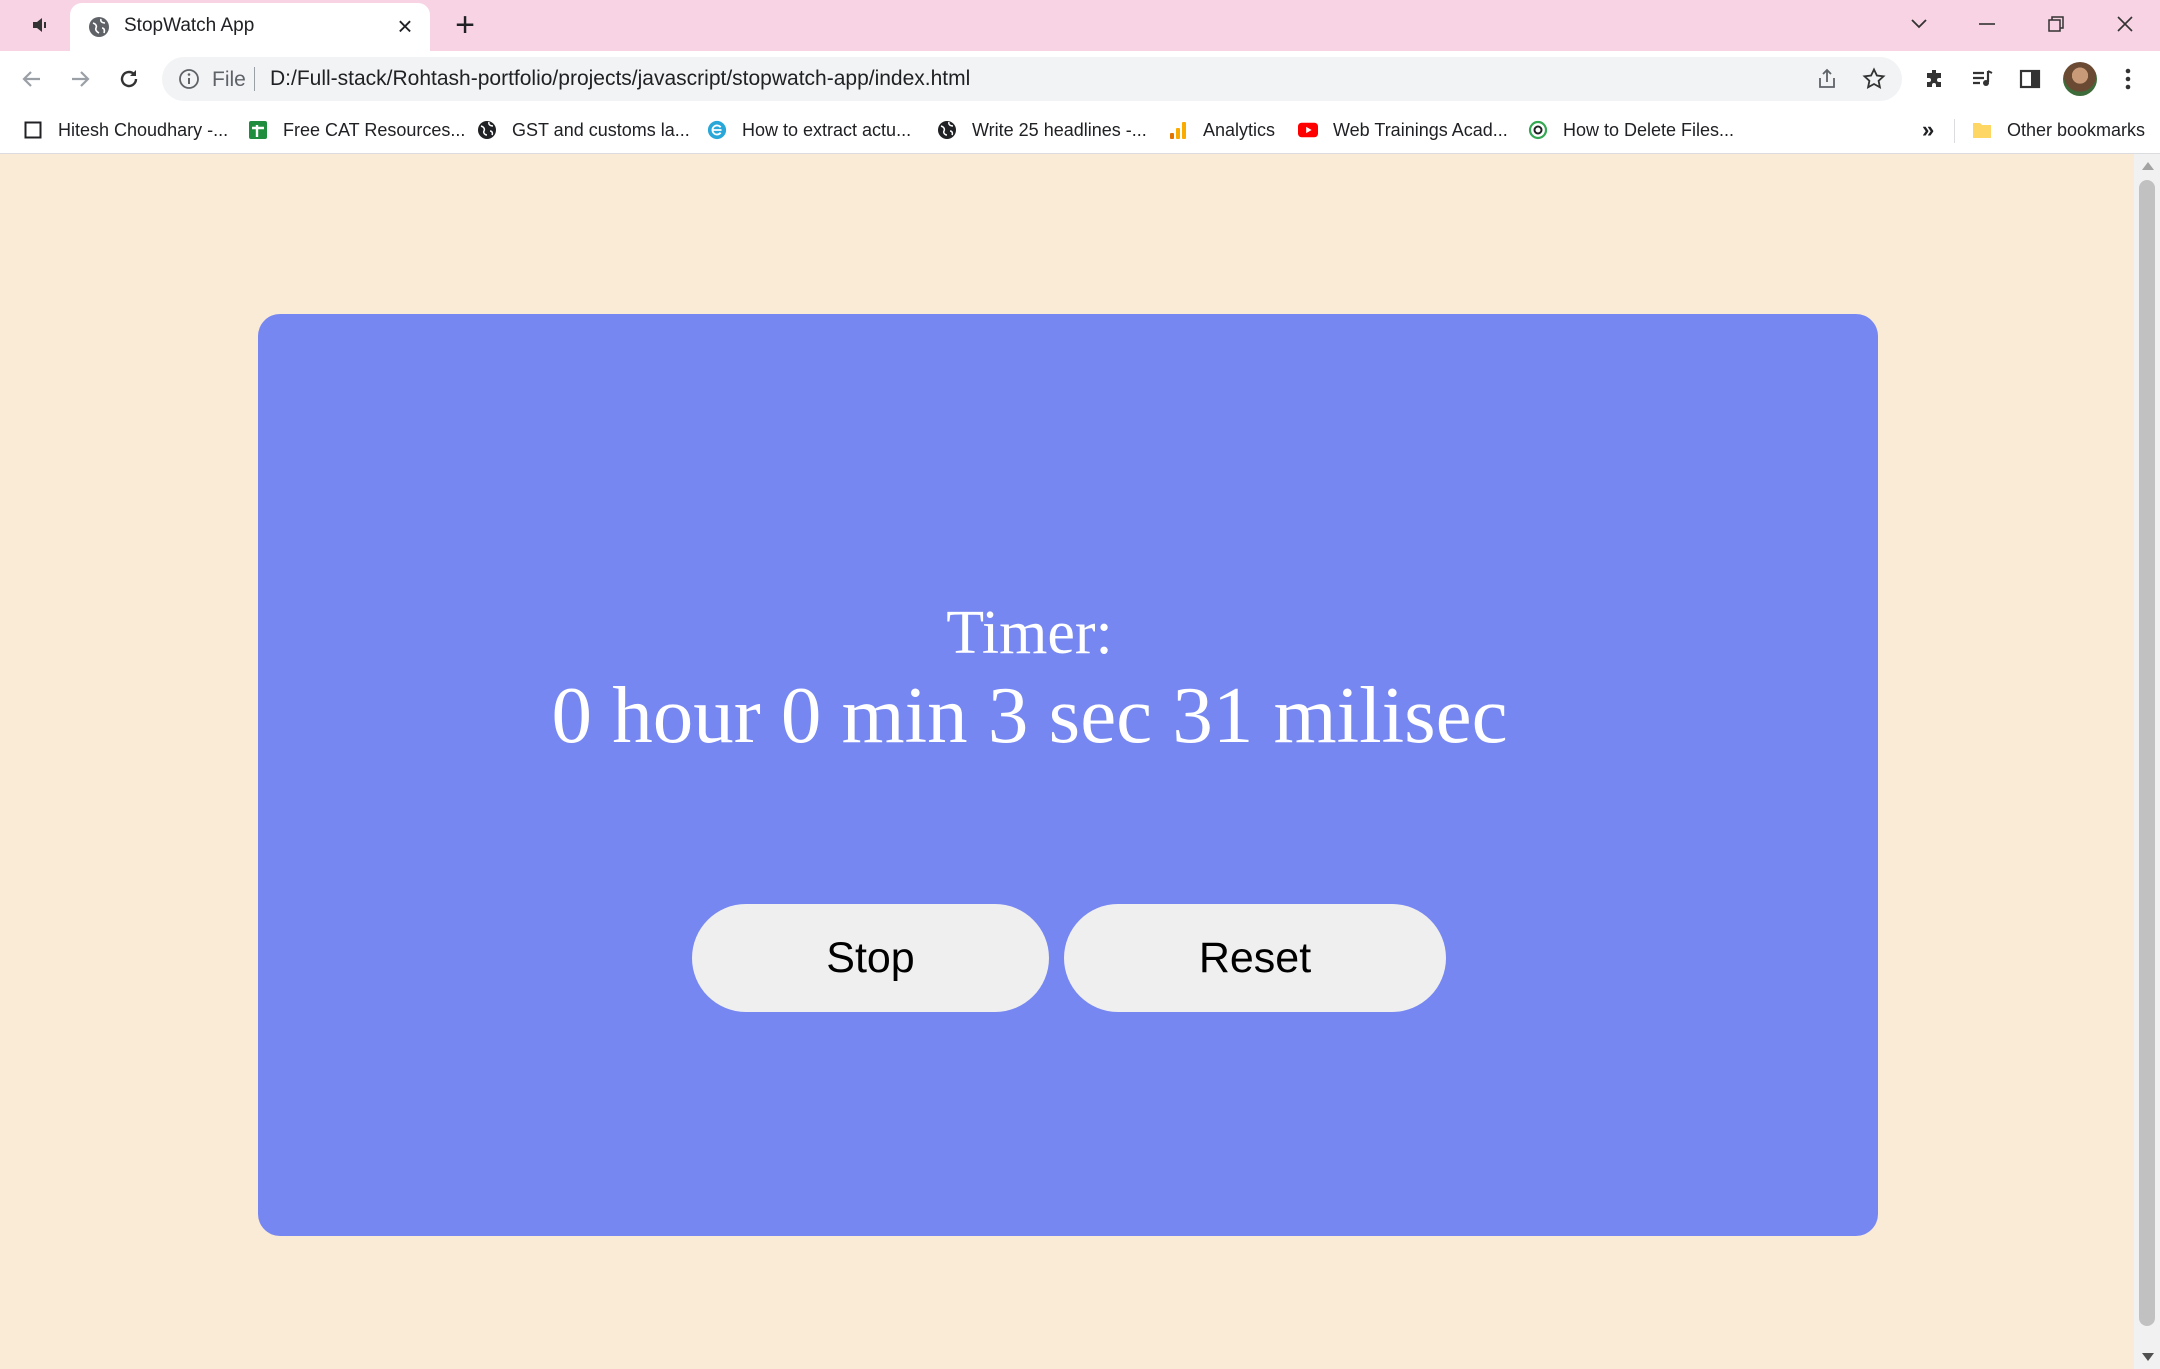 This screenshot has height=1369, width=2160. I want to click on youtube-icon, so click(1308, 130).